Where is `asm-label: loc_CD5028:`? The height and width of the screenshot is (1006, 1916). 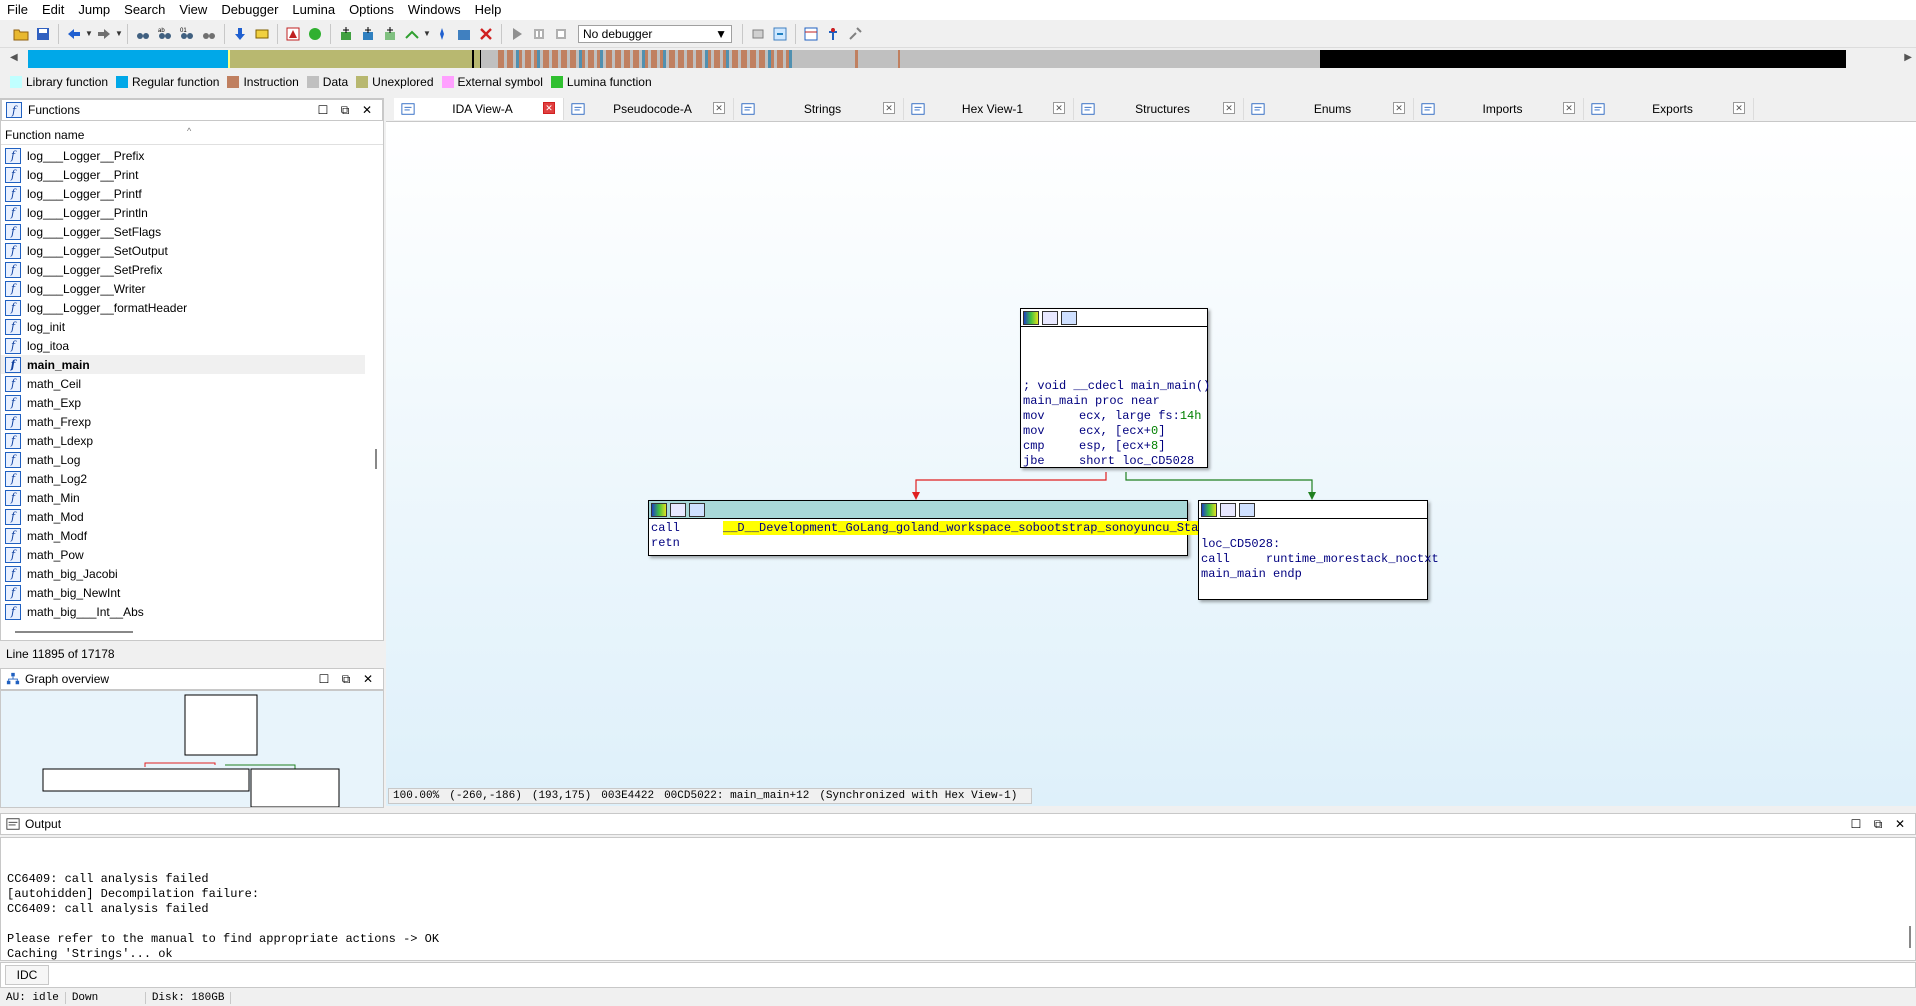 asm-label: loc_CD5028: is located at coordinates (1313, 544).